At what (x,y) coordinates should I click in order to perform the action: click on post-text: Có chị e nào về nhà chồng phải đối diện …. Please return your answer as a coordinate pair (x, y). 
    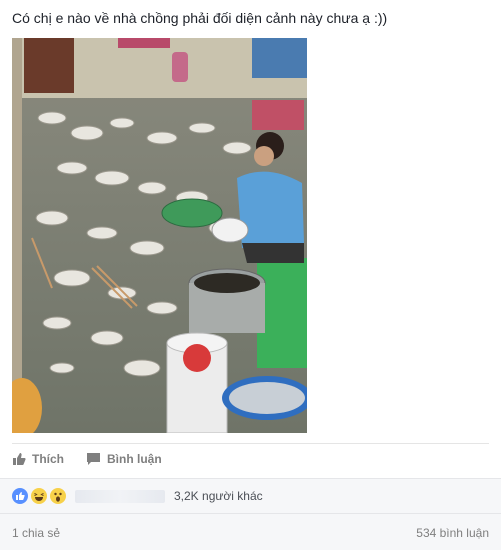
    Looking at the image, I should click on (200, 18).